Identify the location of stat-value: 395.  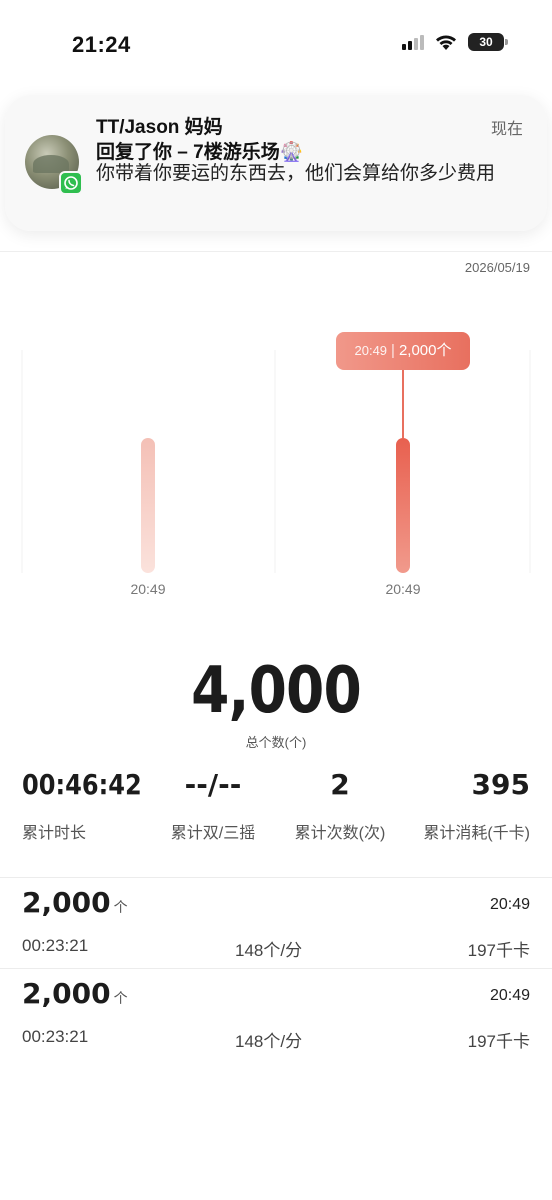
(500, 784).